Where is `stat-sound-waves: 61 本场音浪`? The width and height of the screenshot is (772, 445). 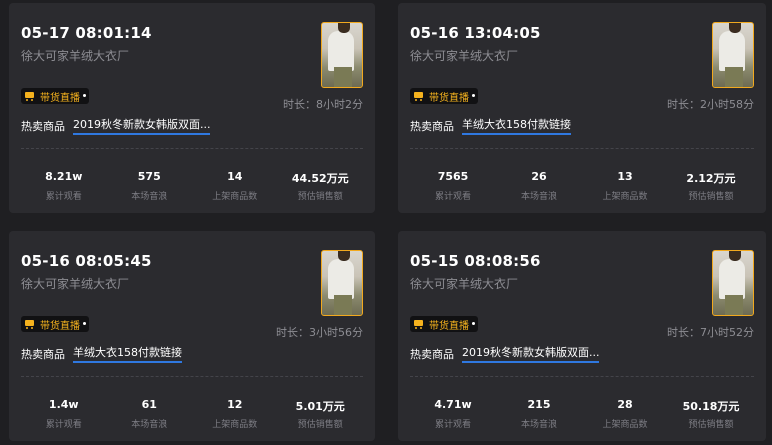 stat-sound-waves: 61 本场音浪 is located at coordinates (150, 414).